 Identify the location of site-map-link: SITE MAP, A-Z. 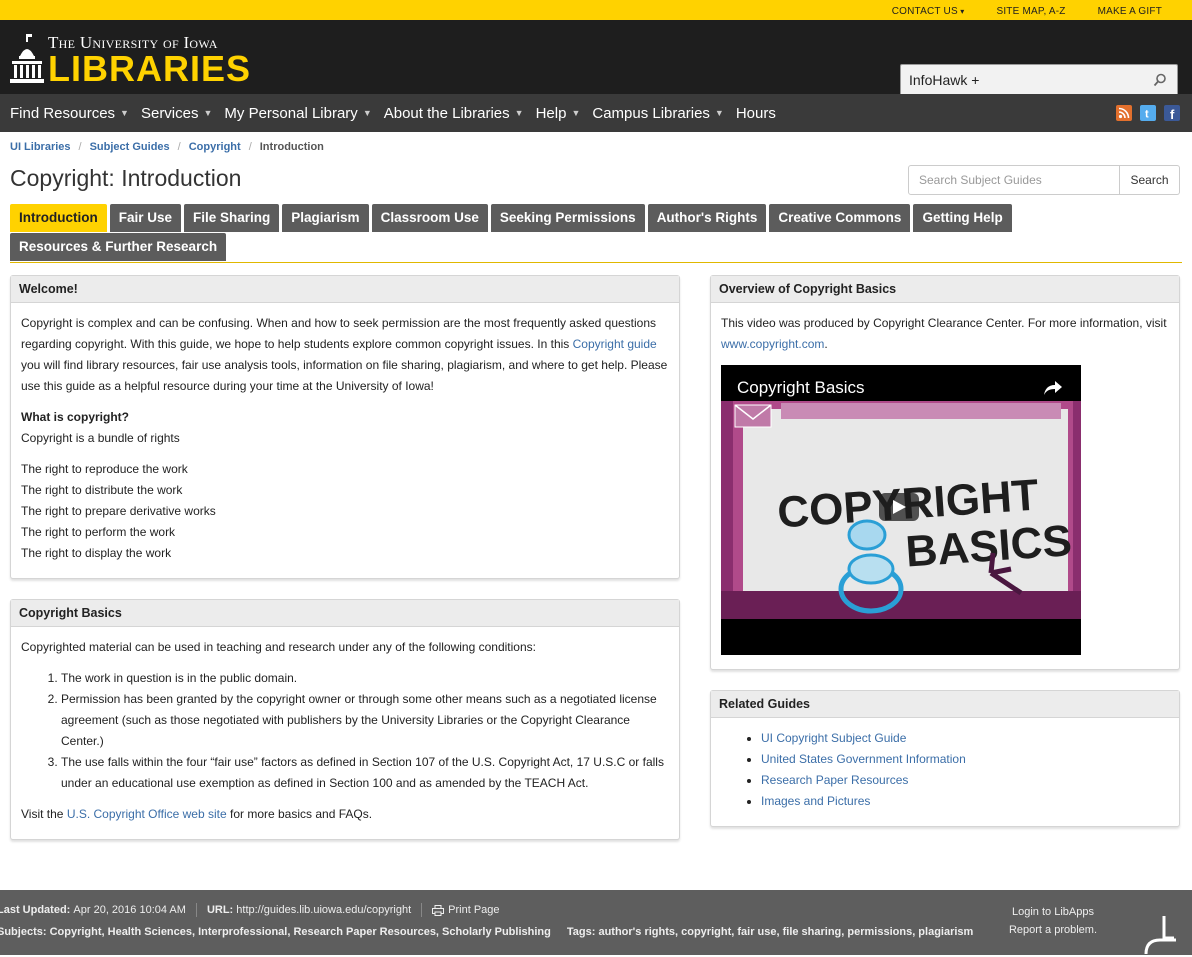
(1030, 11).